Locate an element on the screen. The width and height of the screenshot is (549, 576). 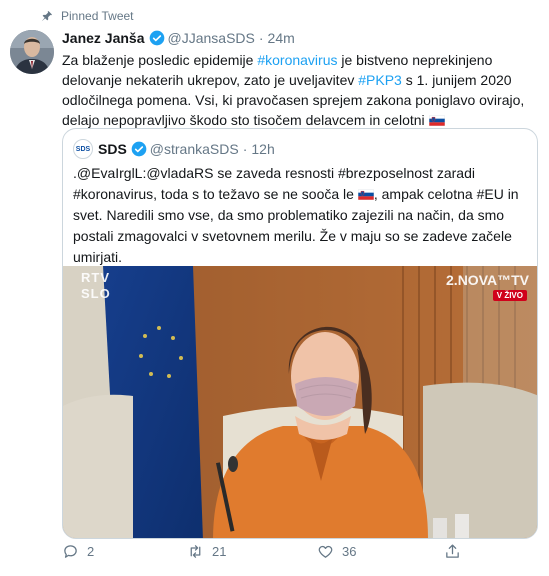
watermark-line: RTV is located at coordinates (95, 277).